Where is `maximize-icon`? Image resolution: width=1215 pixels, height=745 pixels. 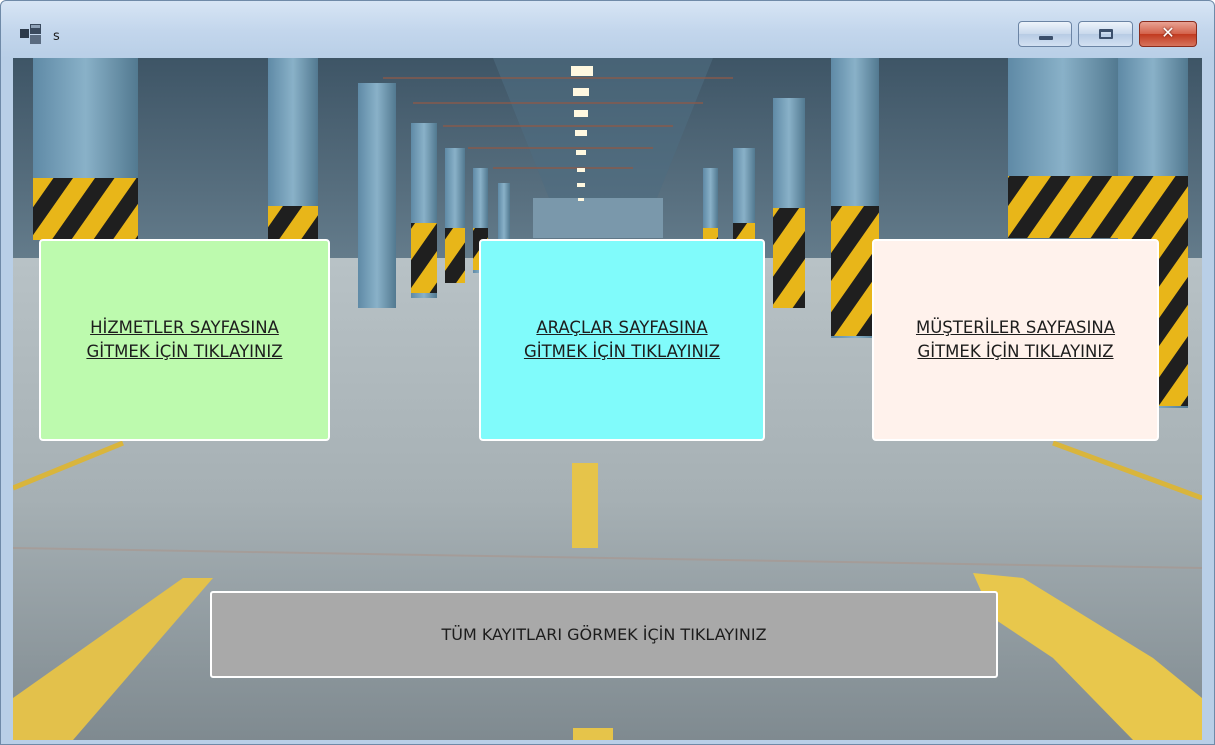 maximize-icon is located at coordinates (1106, 34).